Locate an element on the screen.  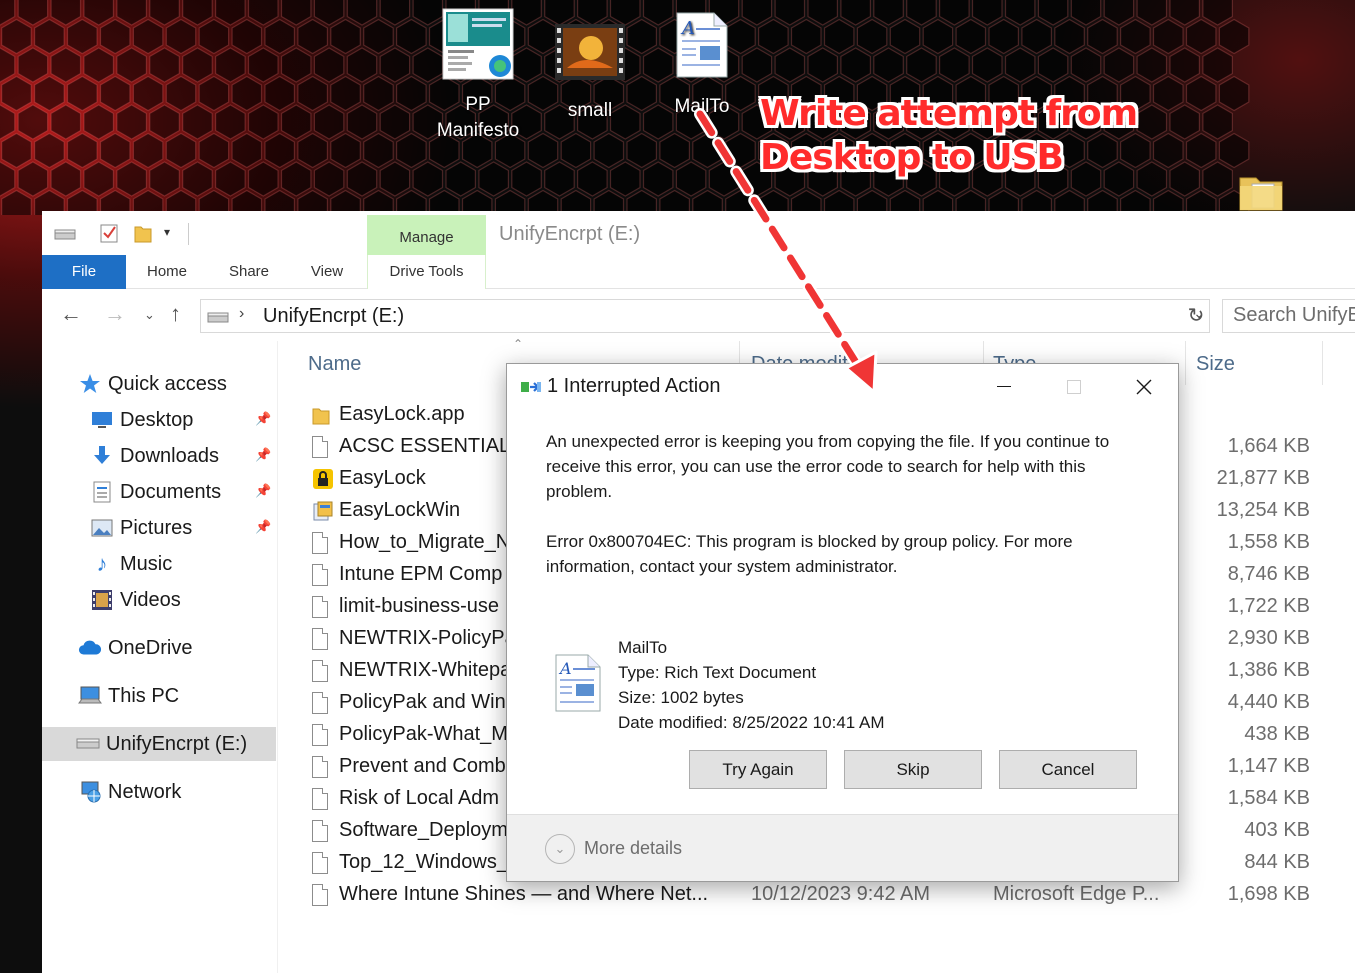
cloud-icon is located at coordinates (90, 648).